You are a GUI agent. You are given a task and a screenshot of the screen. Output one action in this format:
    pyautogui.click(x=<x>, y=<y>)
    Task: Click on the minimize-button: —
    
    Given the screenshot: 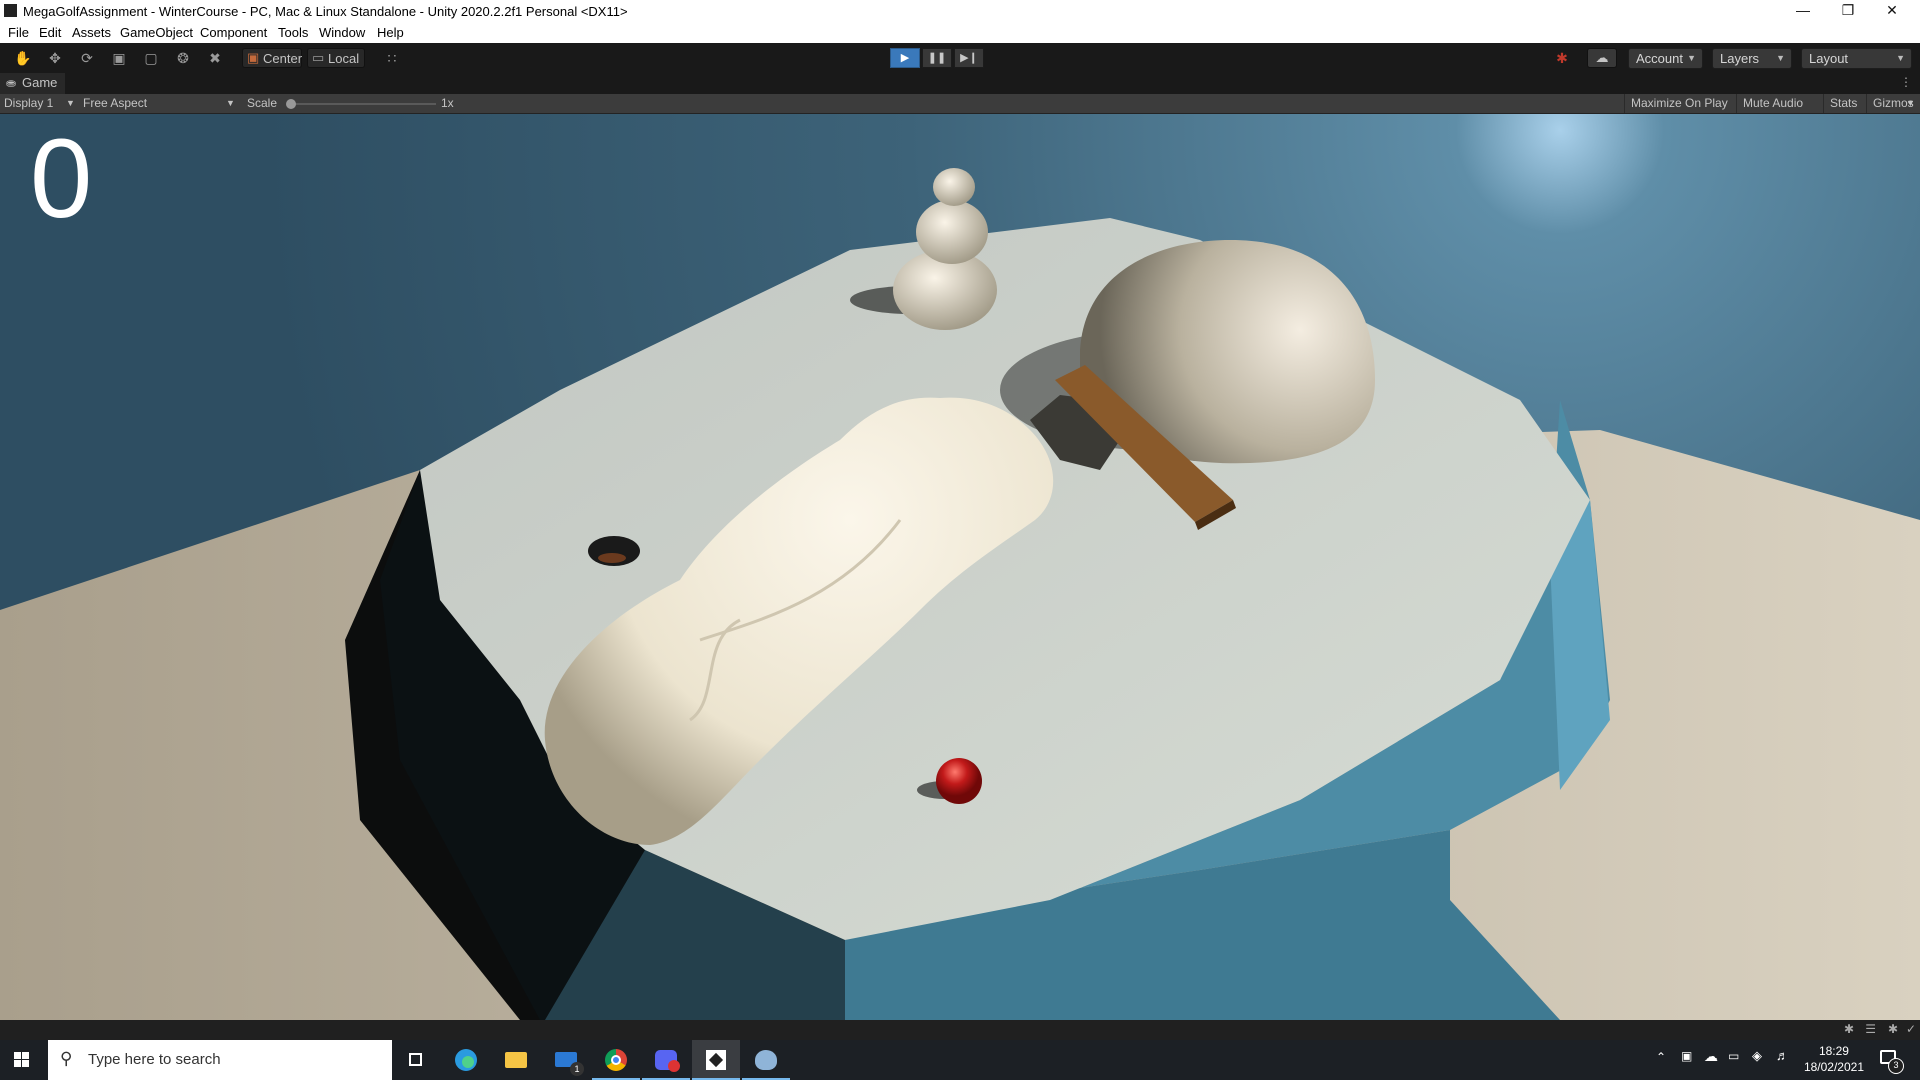 What is the action you would take?
    pyautogui.click(x=1803, y=11)
    